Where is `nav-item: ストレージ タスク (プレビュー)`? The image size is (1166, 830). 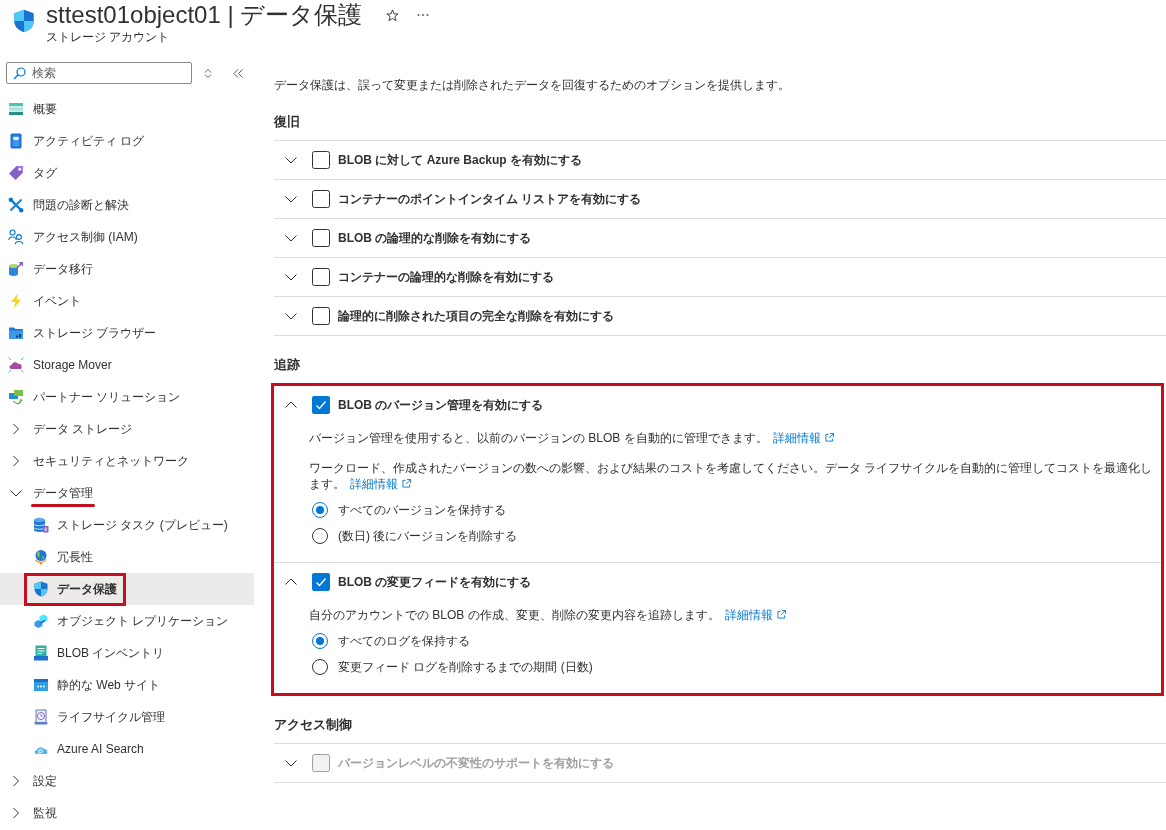
nav-item: ストレージ タスク (プレビュー) is located at coordinates (127, 525).